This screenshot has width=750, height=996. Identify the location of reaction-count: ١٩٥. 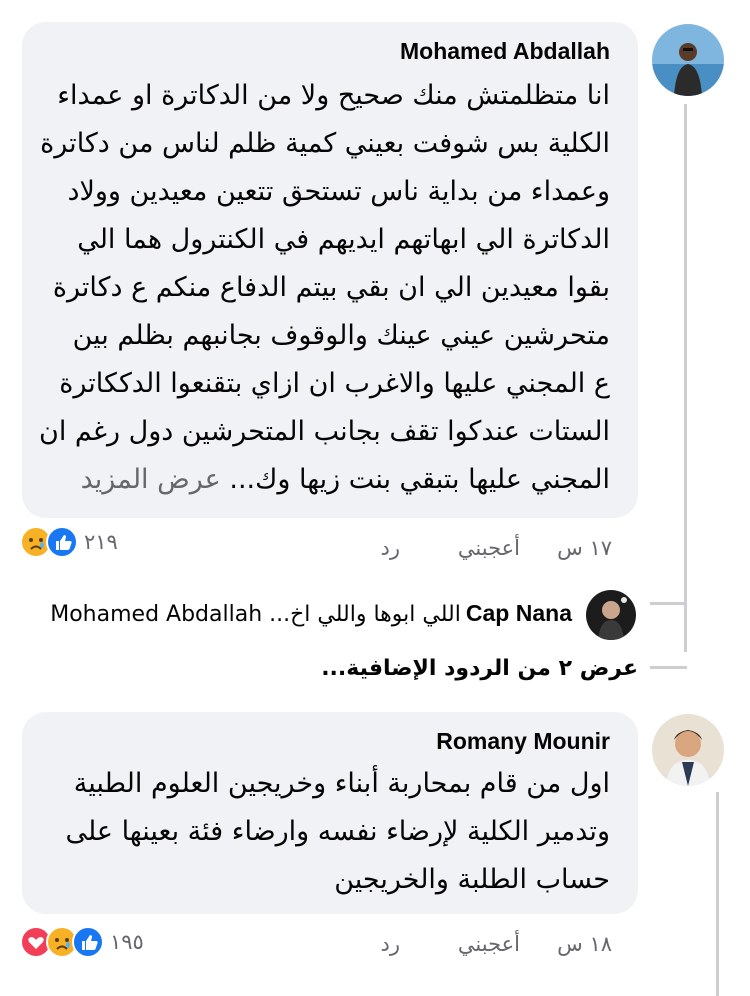
(127, 942).